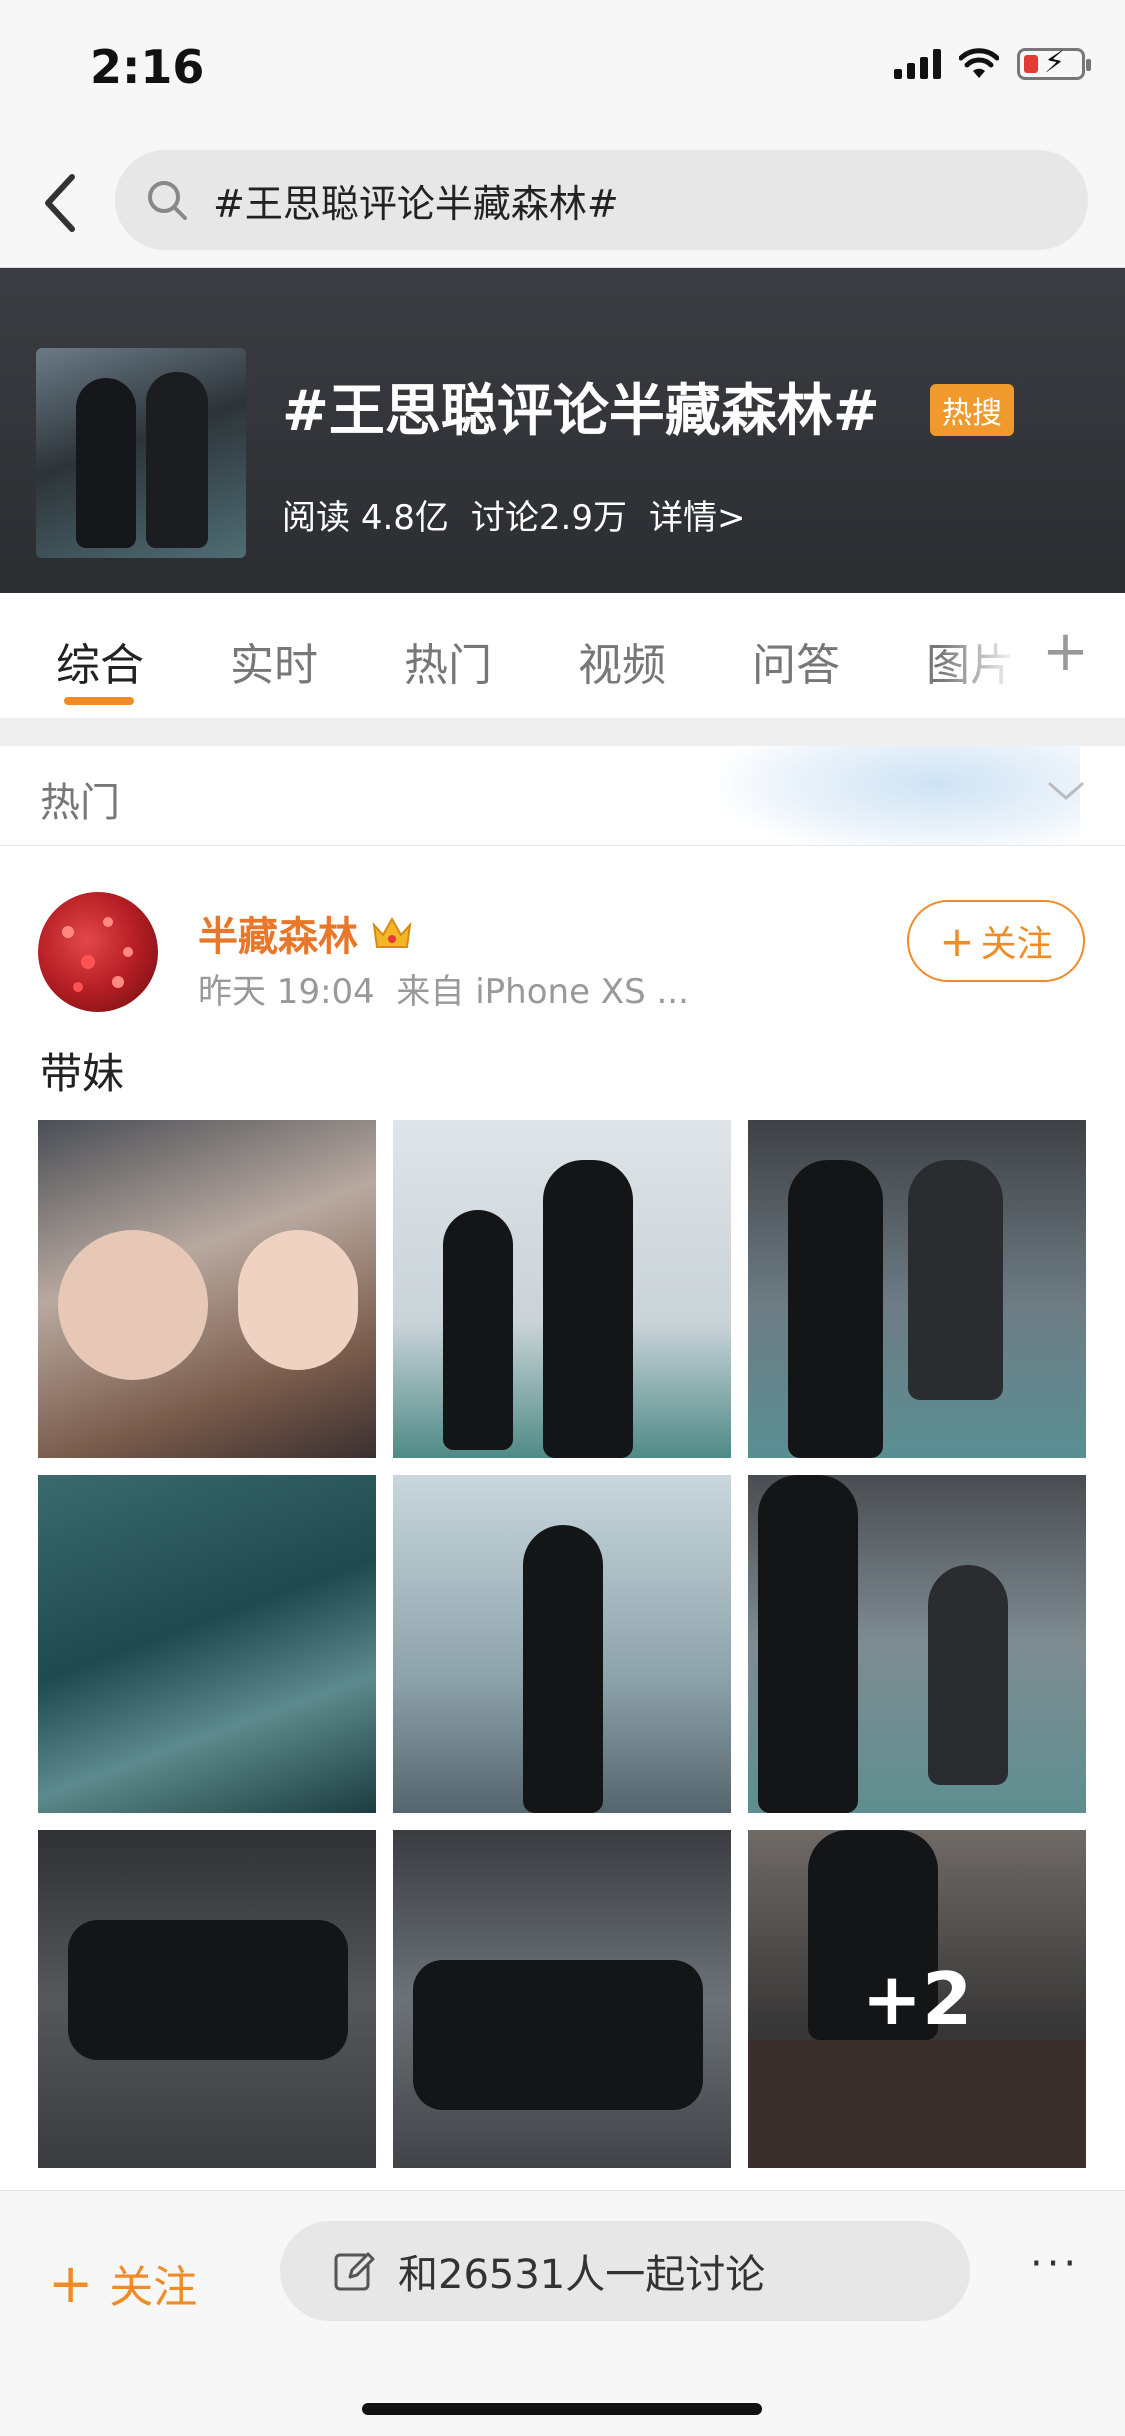 The image size is (1125, 2436). I want to click on search-header: #王思聪评论半藏森林#, so click(562, 204).